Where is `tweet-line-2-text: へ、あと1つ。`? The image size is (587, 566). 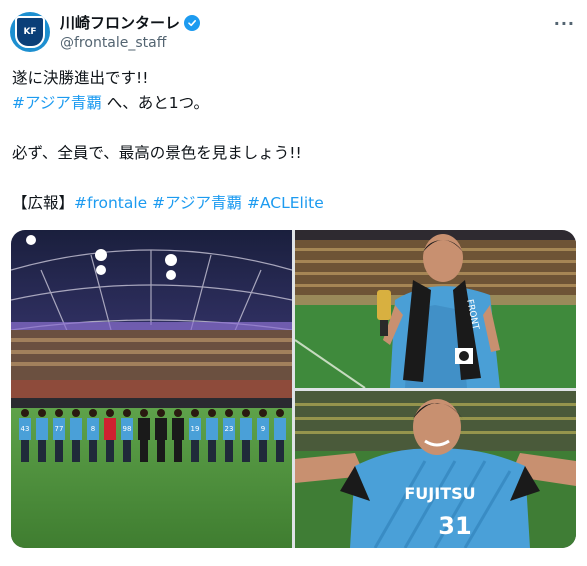
tweet-line-2-text: へ、あと1つ。 is located at coordinates (155, 103).